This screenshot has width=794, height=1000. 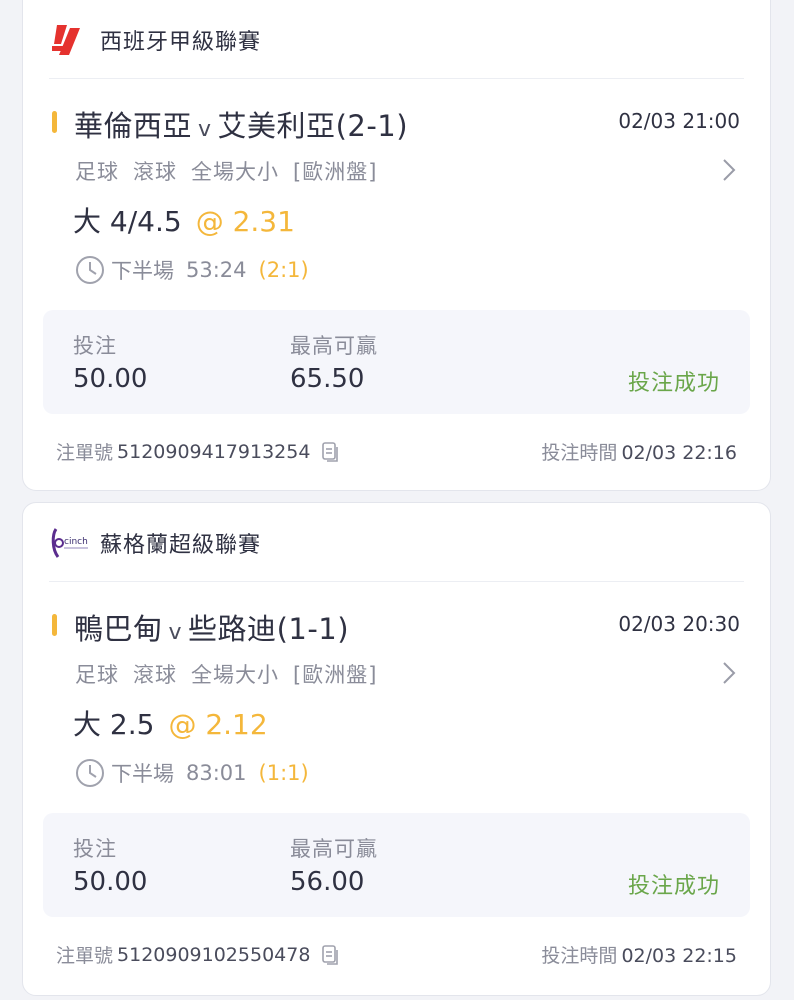 I want to click on bet-time-value: 02/03 22:16, so click(x=679, y=453).